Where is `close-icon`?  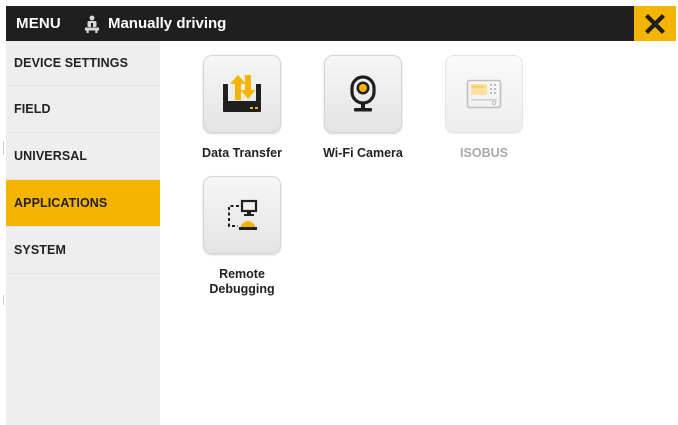
close-icon is located at coordinates (655, 23).